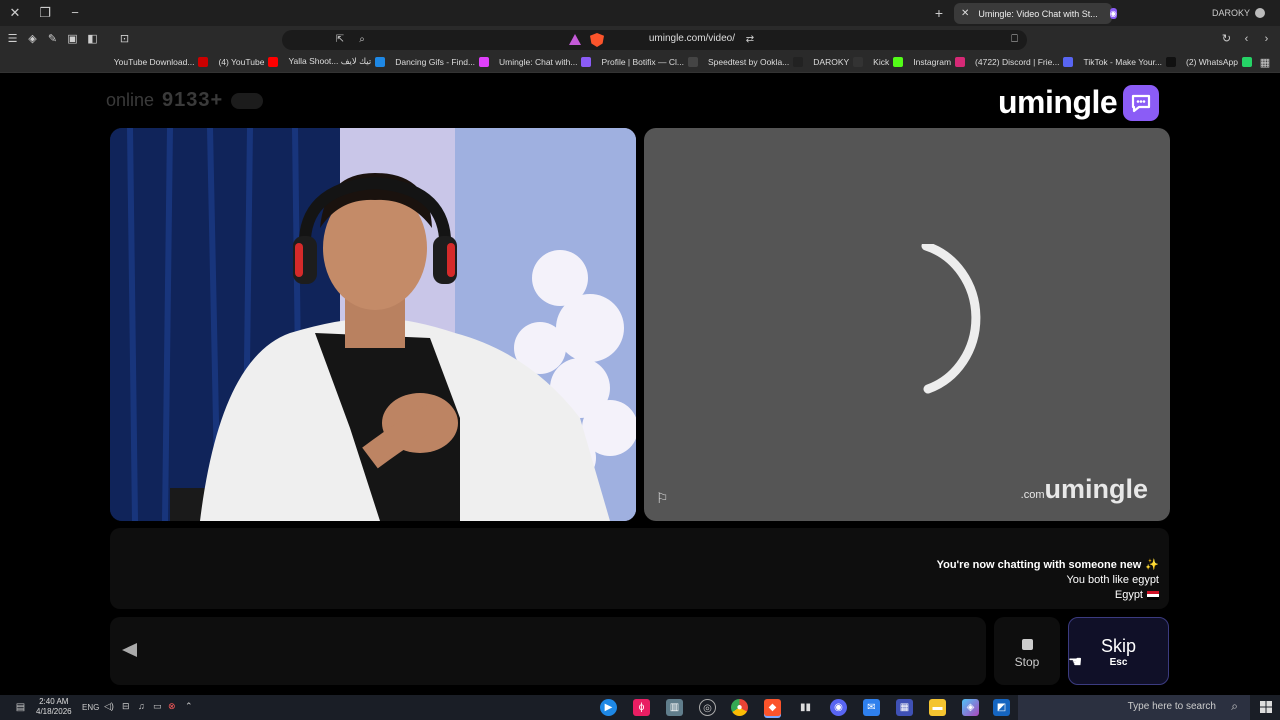 The height and width of the screenshot is (720, 1280). I want to click on online-label: online, so click(130, 100).